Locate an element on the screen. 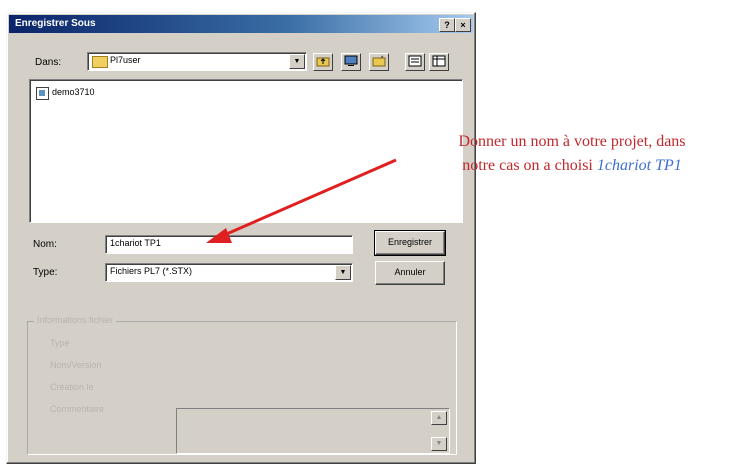 The width and height of the screenshot is (754, 472). annotation-line-2: notre cas on a choisi 1chariot TP1 is located at coordinates (572, 166).